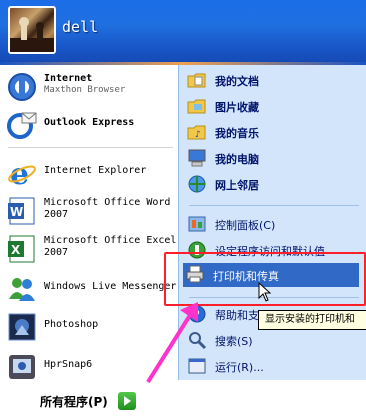 The width and height of the screenshot is (366, 416). What do you see at coordinates (68, 78) in the screenshot?
I see `program-title: Internet` at bounding box center [68, 78].